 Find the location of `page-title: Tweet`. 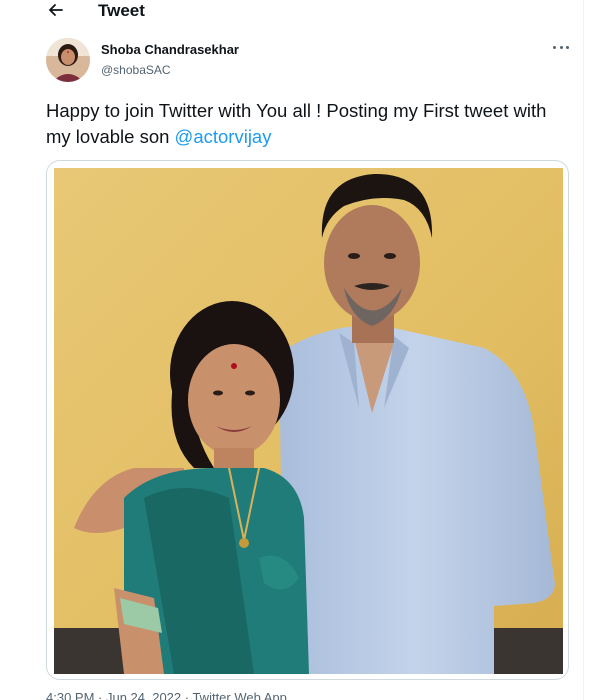

page-title: Tweet is located at coordinates (121, 10).